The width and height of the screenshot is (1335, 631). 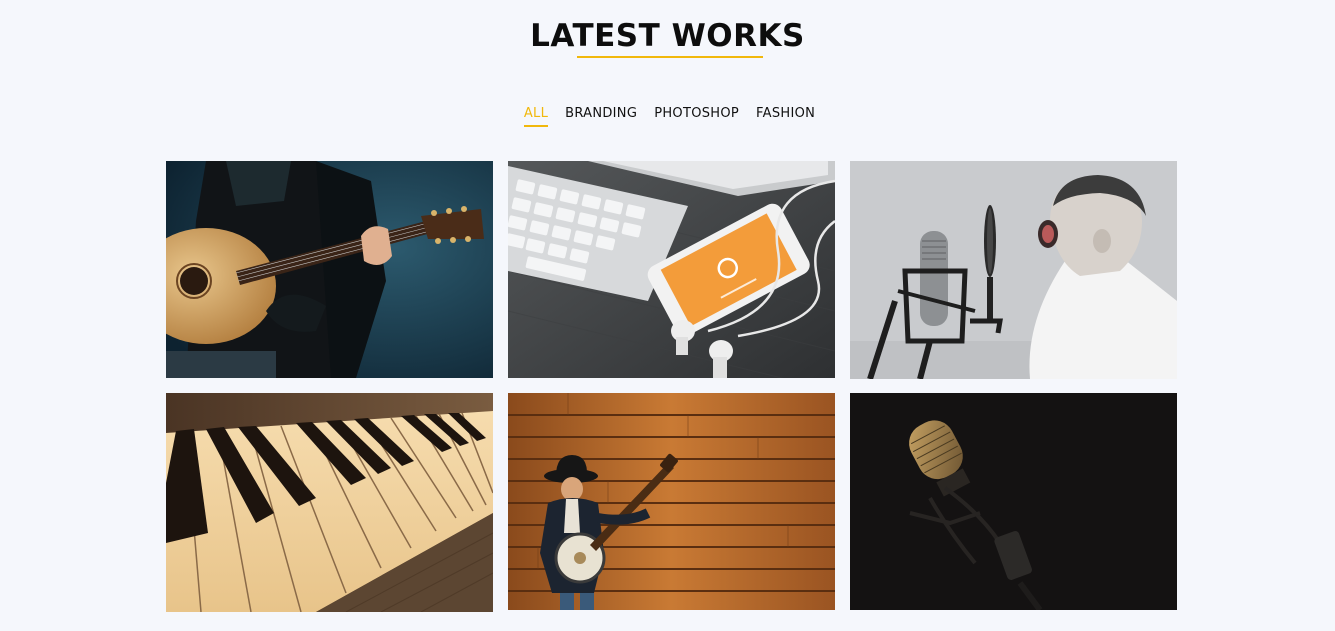 I want to click on piano-keys-photo, so click(x=329, y=502).